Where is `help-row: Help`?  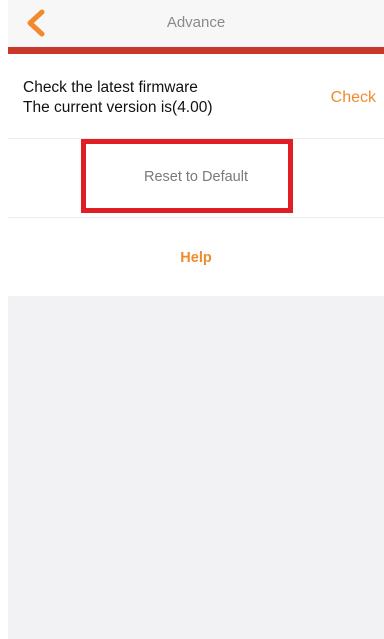 help-row: Help is located at coordinates (196, 257).